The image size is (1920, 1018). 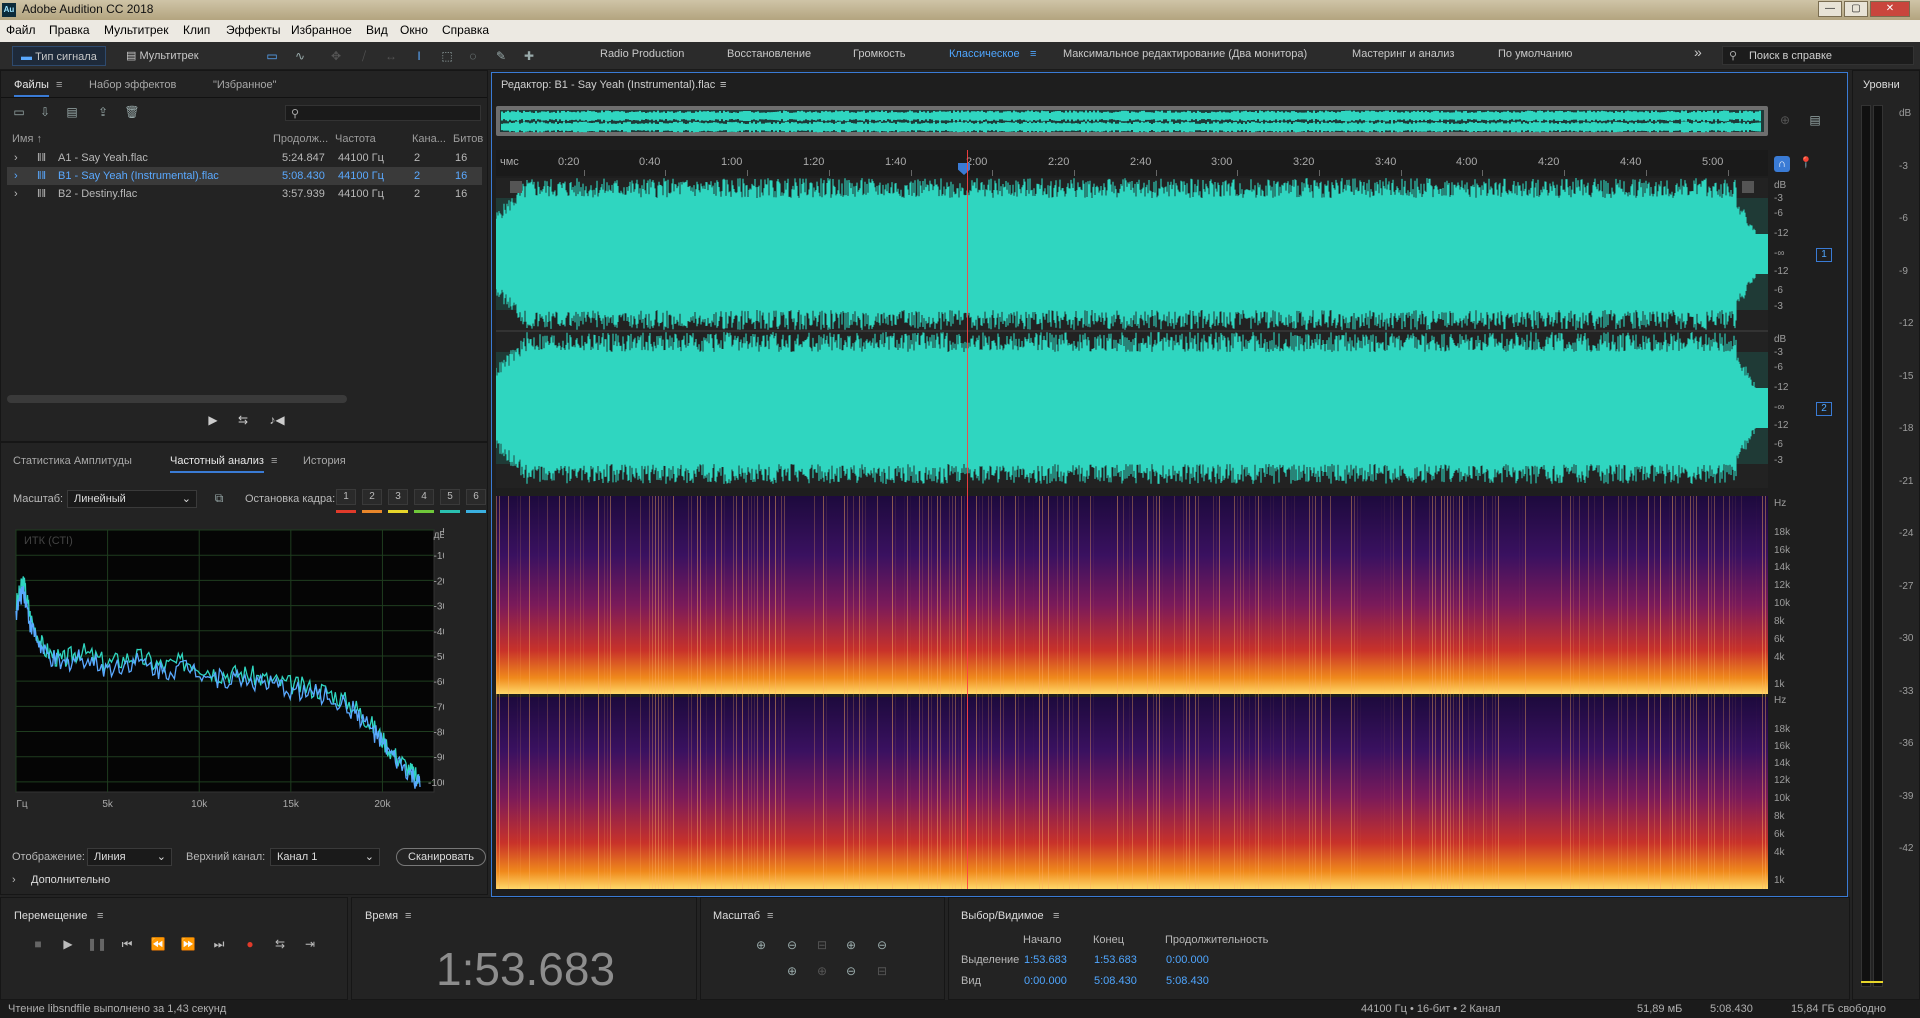 I want to click on workspace-menu-icon: ≡, so click(x=1033, y=54).